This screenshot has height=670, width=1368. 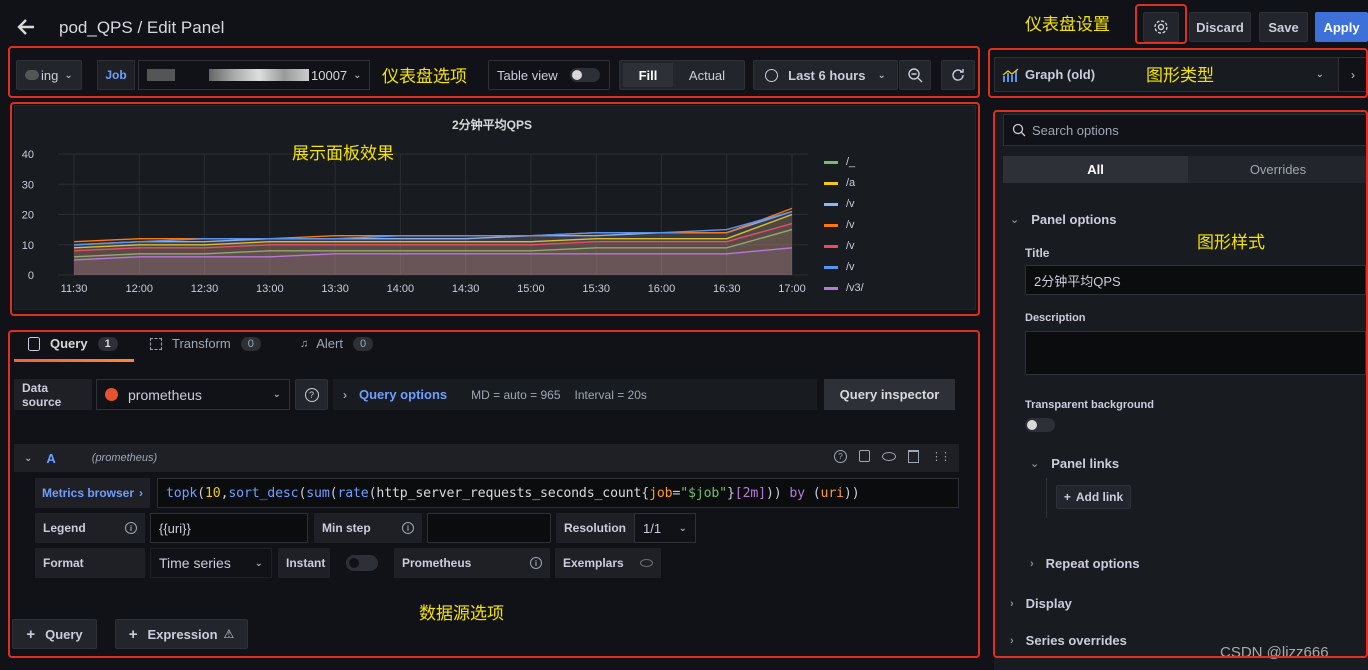 I want to click on refresh-button, so click(x=958, y=75).